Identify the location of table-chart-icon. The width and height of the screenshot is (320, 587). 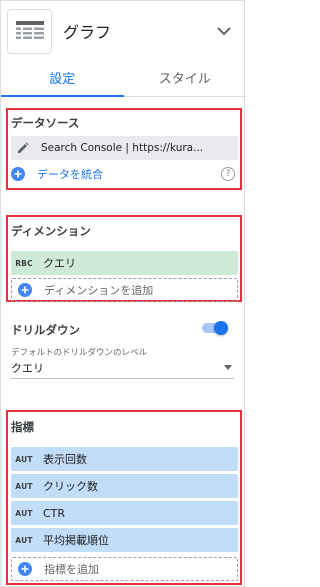
(29, 31).